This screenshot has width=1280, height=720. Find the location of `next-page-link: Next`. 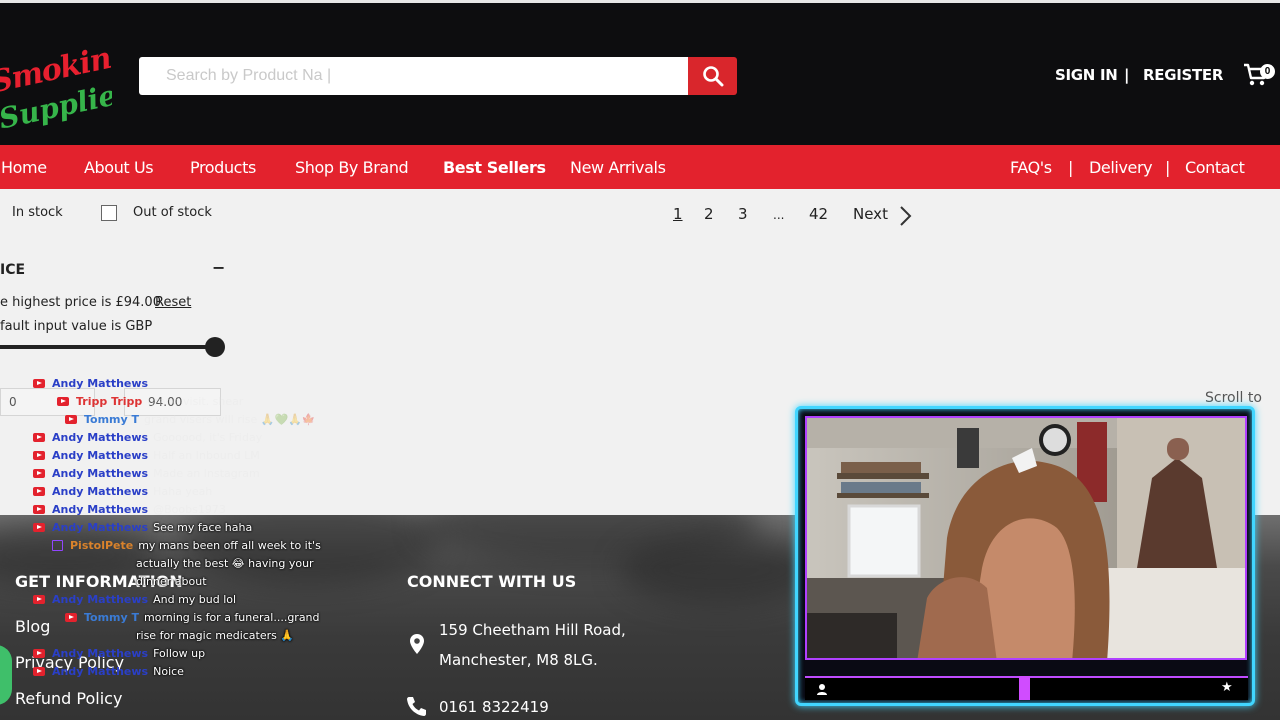

next-page-link: Next is located at coordinates (870, 214).